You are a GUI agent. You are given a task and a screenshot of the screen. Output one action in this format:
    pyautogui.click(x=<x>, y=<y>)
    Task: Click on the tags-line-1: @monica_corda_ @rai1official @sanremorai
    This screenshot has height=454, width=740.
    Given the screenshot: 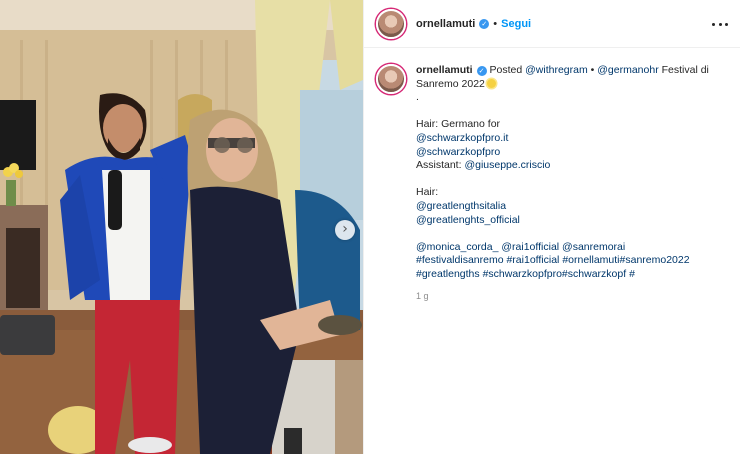 What is the action you would take?
    pyautogui.click(x=566, y=248)
    